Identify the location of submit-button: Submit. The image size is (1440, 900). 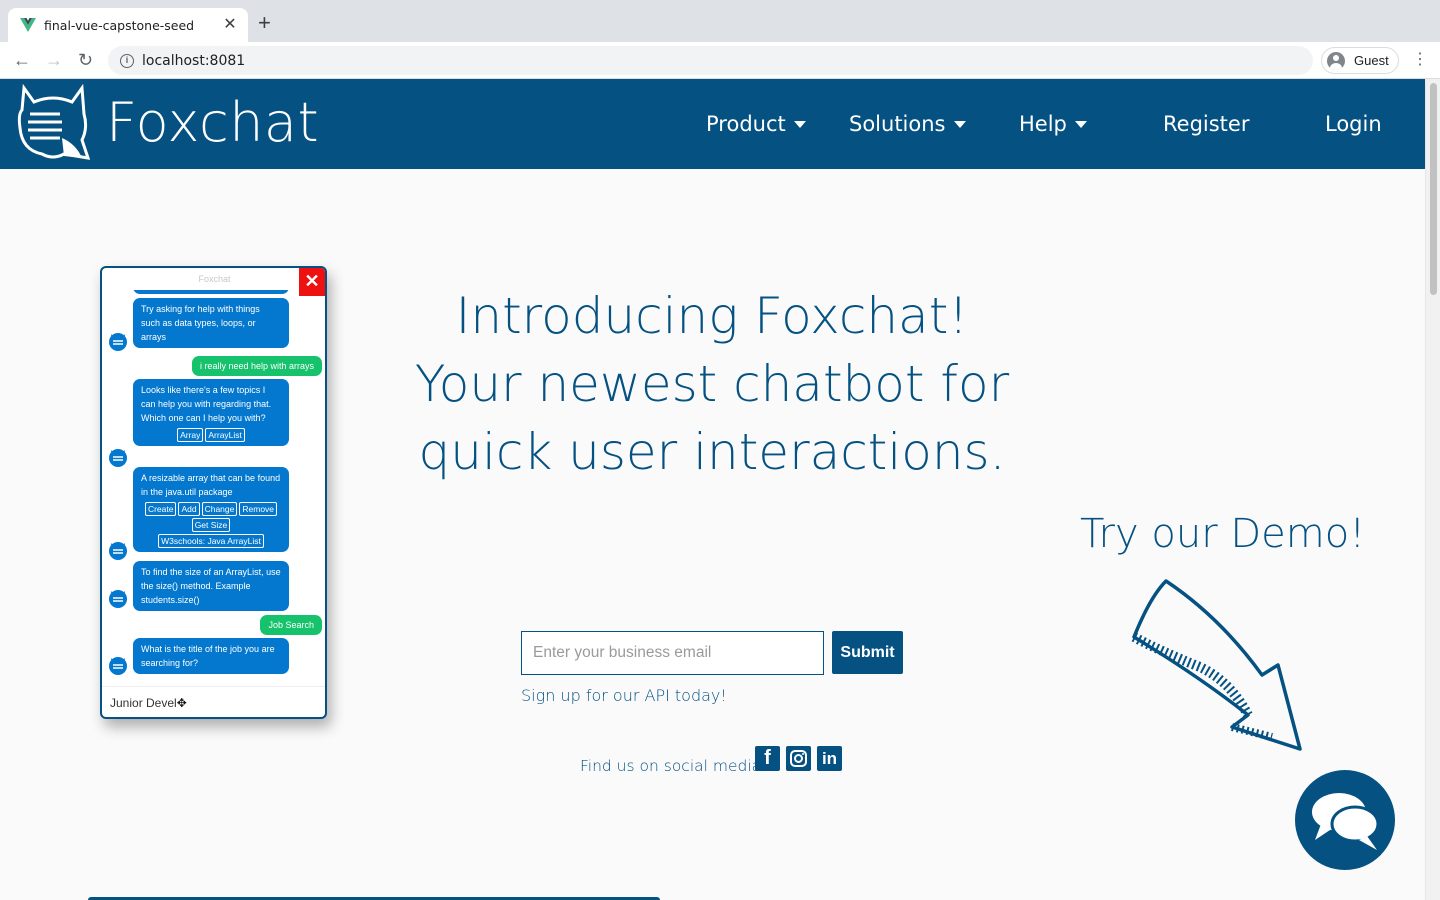
(867, 652).